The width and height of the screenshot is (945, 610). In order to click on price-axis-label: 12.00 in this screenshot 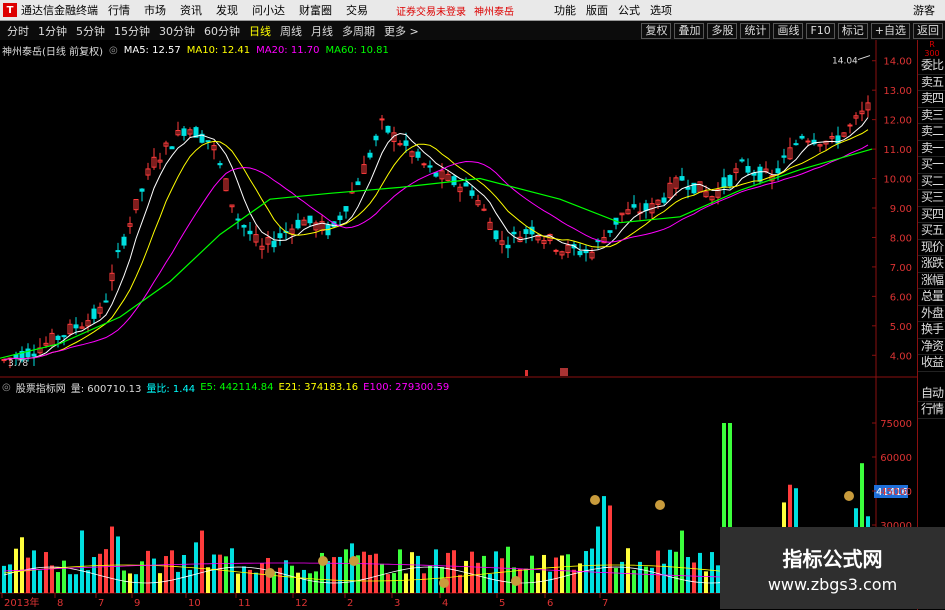, I will do `click(897, 121)`.